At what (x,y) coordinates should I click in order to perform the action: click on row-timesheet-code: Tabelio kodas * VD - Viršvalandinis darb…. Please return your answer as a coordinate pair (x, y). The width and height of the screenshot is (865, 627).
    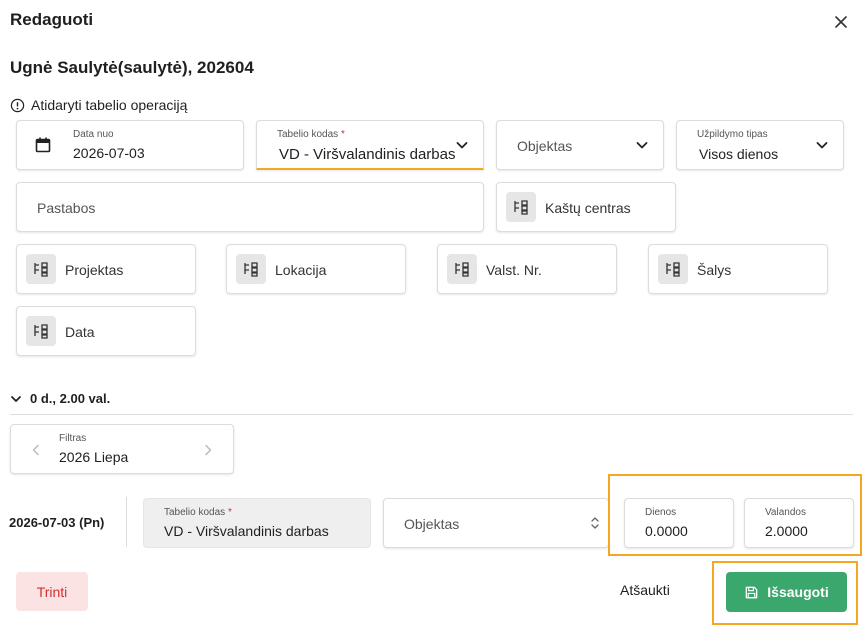
    Looking at the image, I should click on (257, 523).